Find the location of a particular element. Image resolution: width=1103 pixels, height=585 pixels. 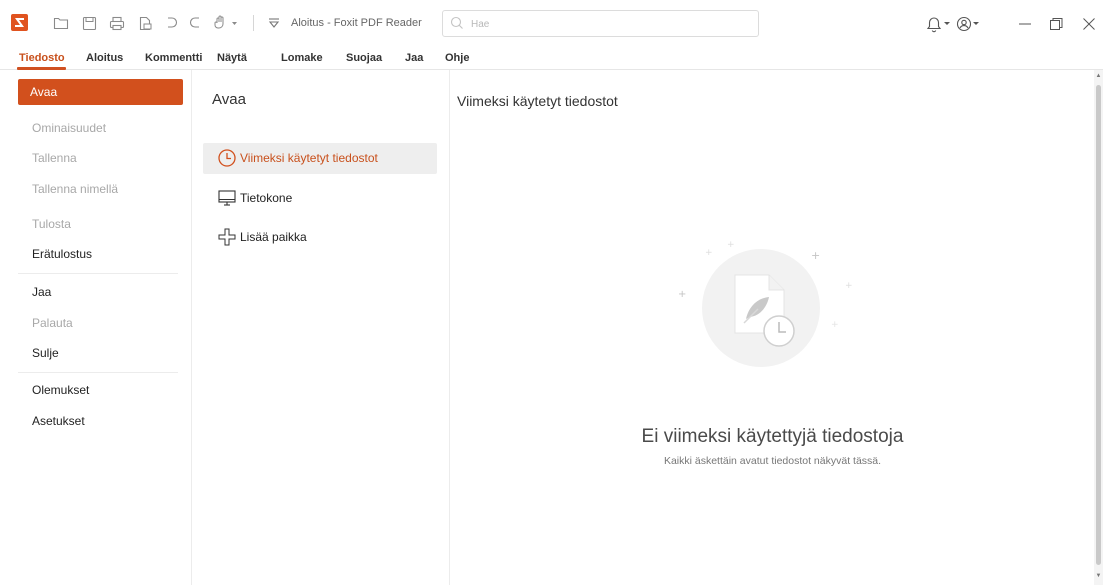

scroll-down-icon: ▼ is located at coordinates (1098, 576).